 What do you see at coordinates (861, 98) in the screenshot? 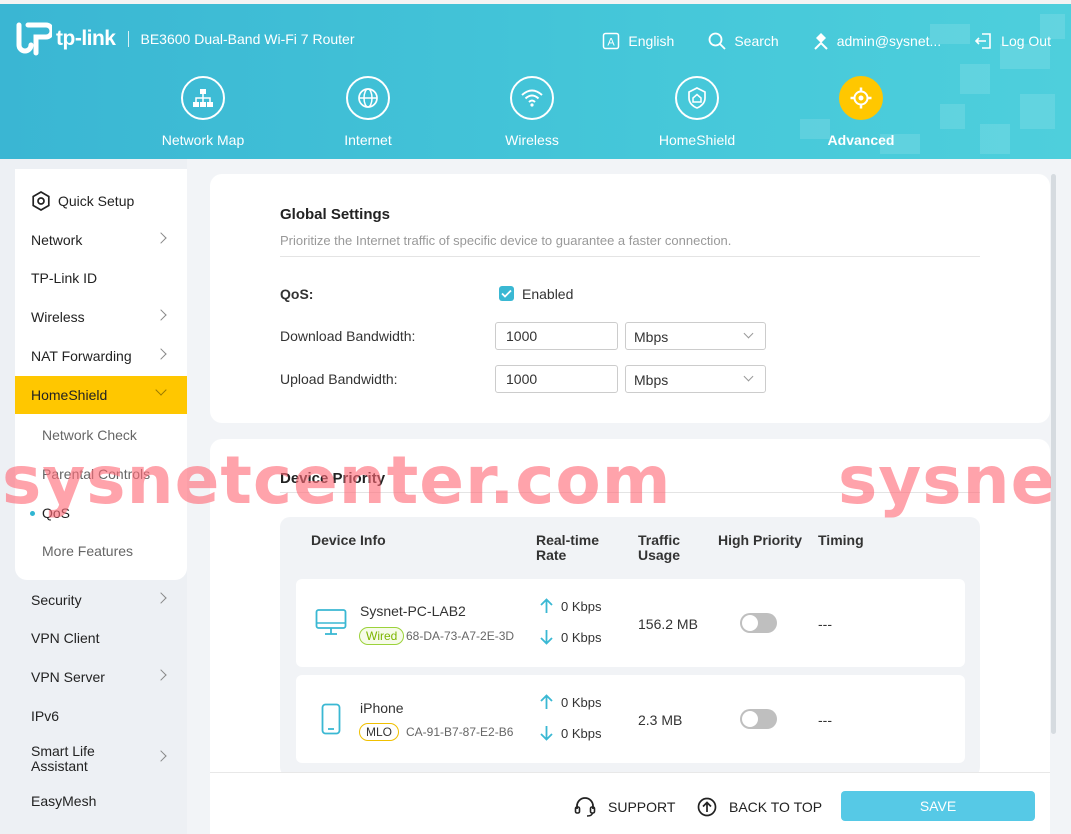
I see `gear-icon` at bounding box center [861, 98].